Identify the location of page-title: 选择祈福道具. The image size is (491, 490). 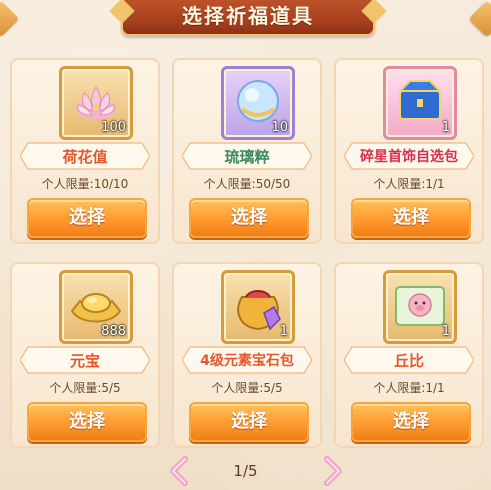
(248, 16).